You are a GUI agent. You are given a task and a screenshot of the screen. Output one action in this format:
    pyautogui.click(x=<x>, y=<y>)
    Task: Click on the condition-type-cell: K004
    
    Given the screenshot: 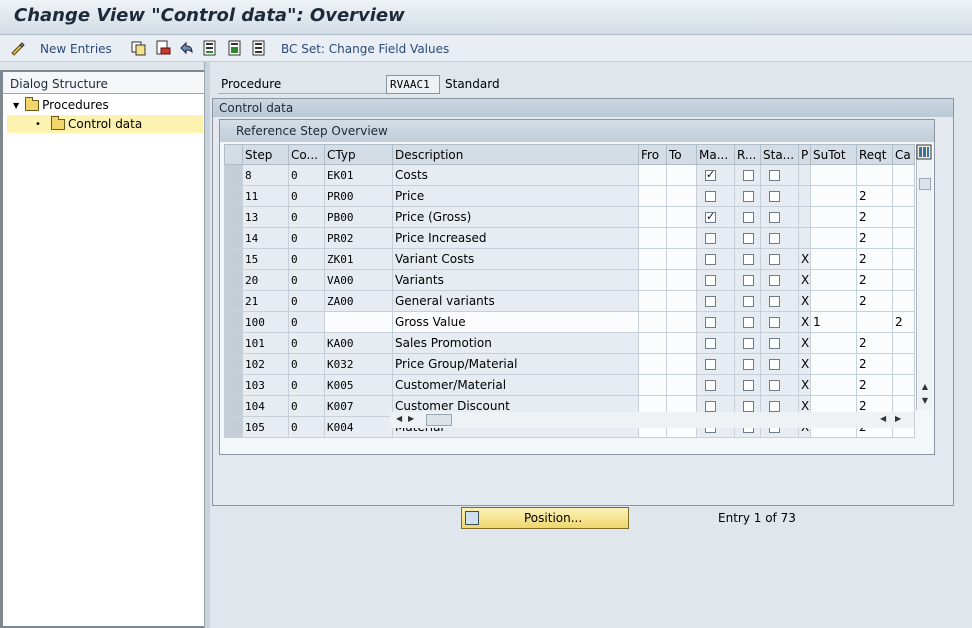 What is the action you would take?
    pyautogui.click(x=358, y=427)
    